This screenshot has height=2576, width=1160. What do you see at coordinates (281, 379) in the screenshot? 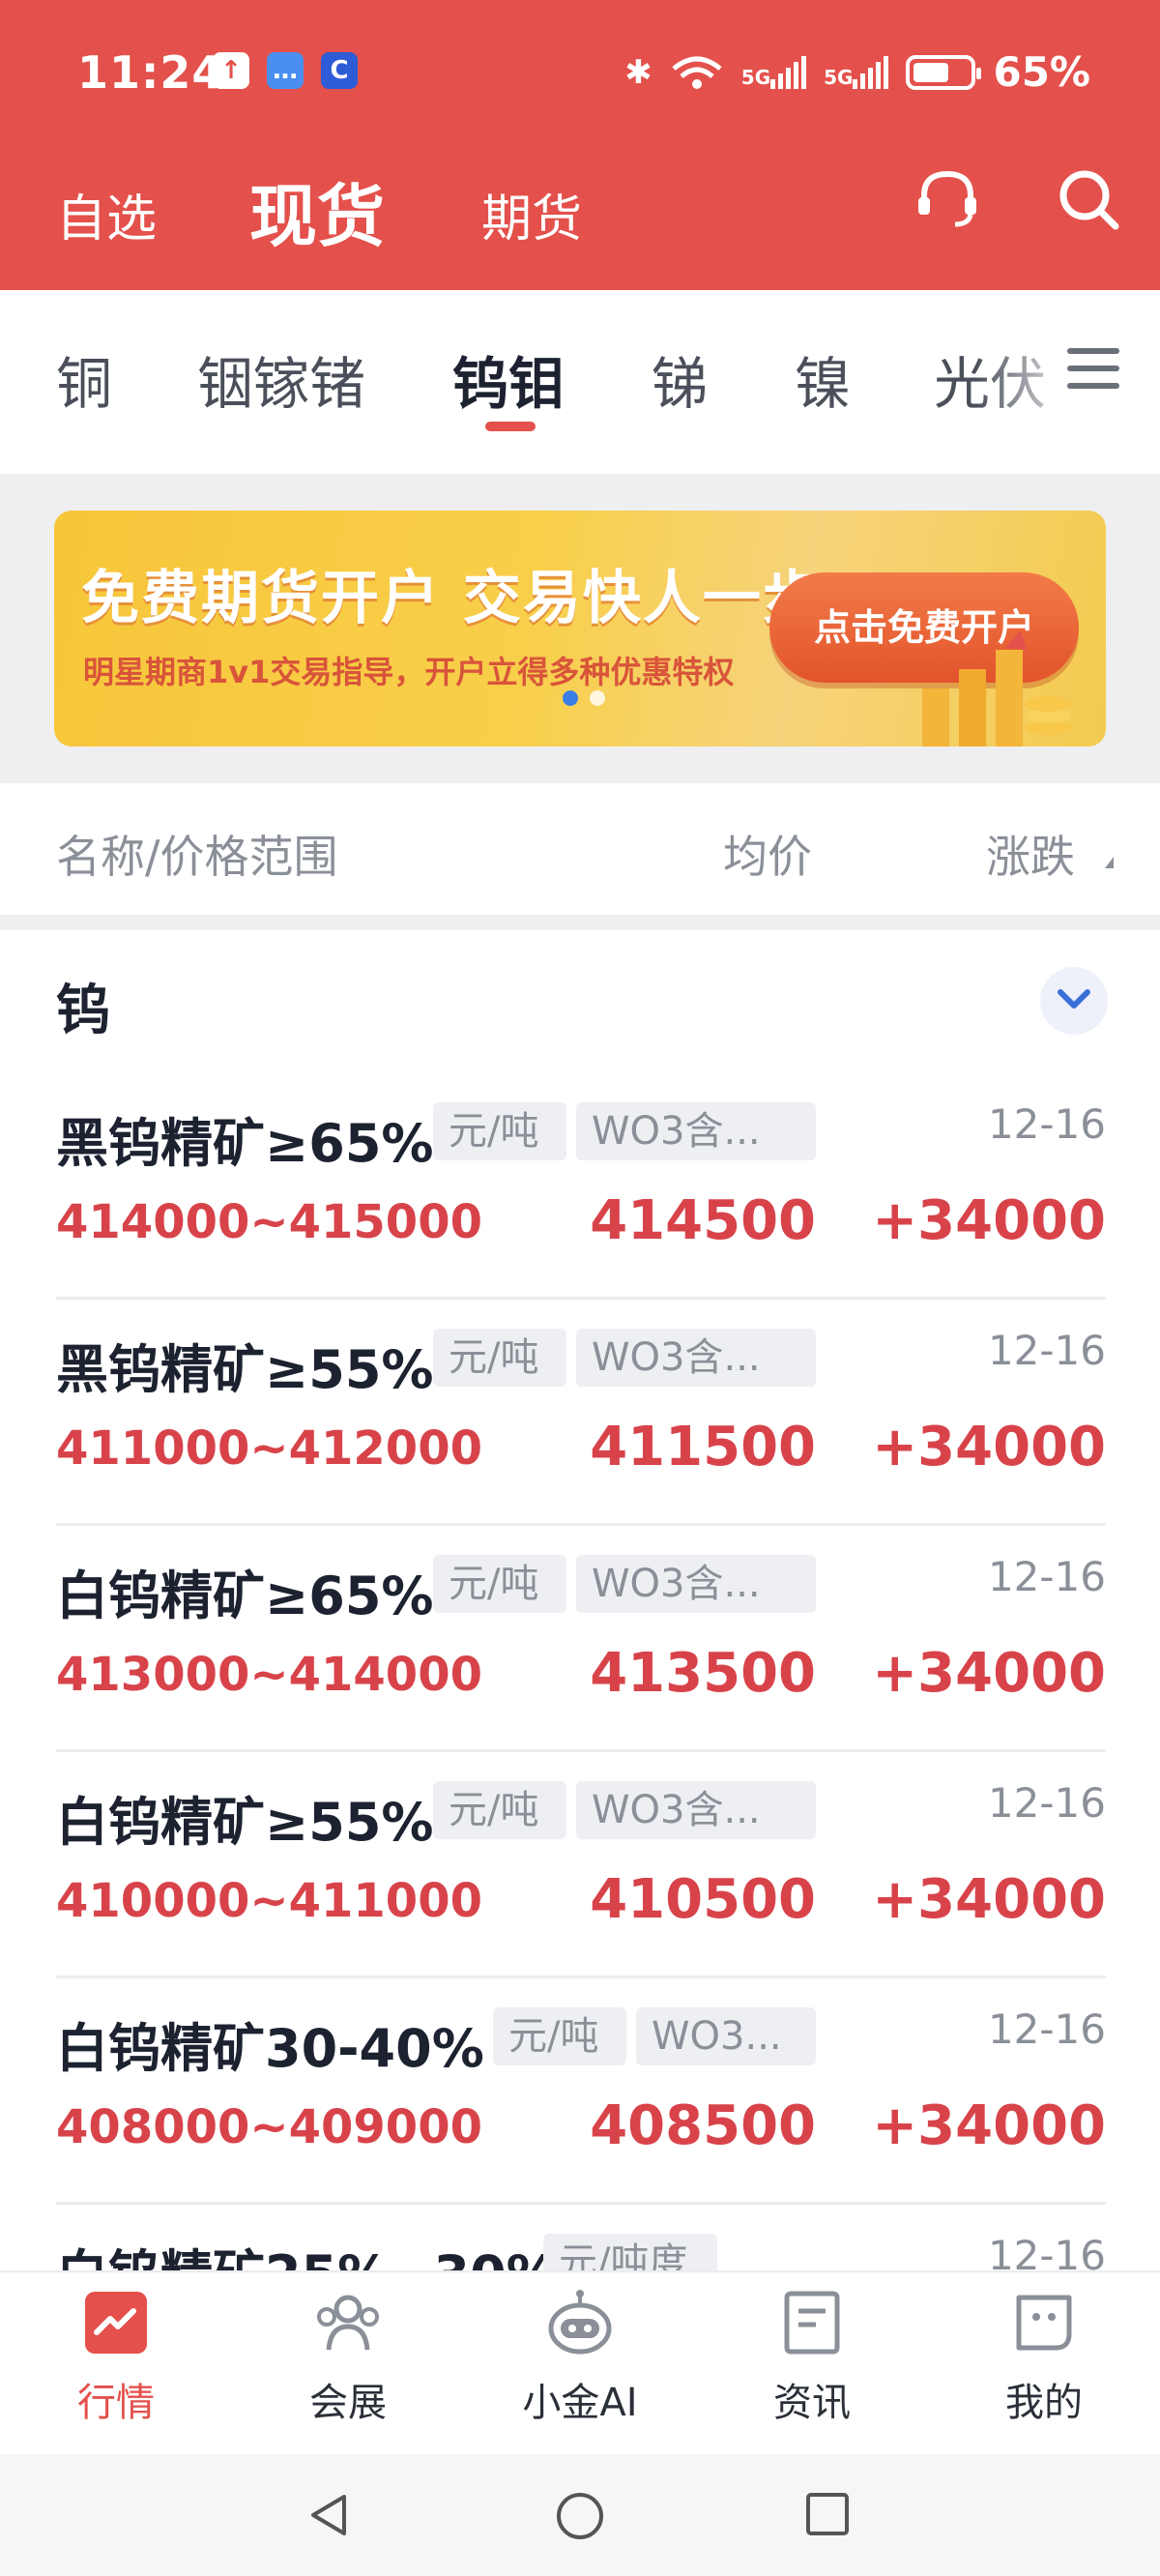
I see `category-indium-gallium-germanium: 铟镓锗` at bounding box center [281, 379].